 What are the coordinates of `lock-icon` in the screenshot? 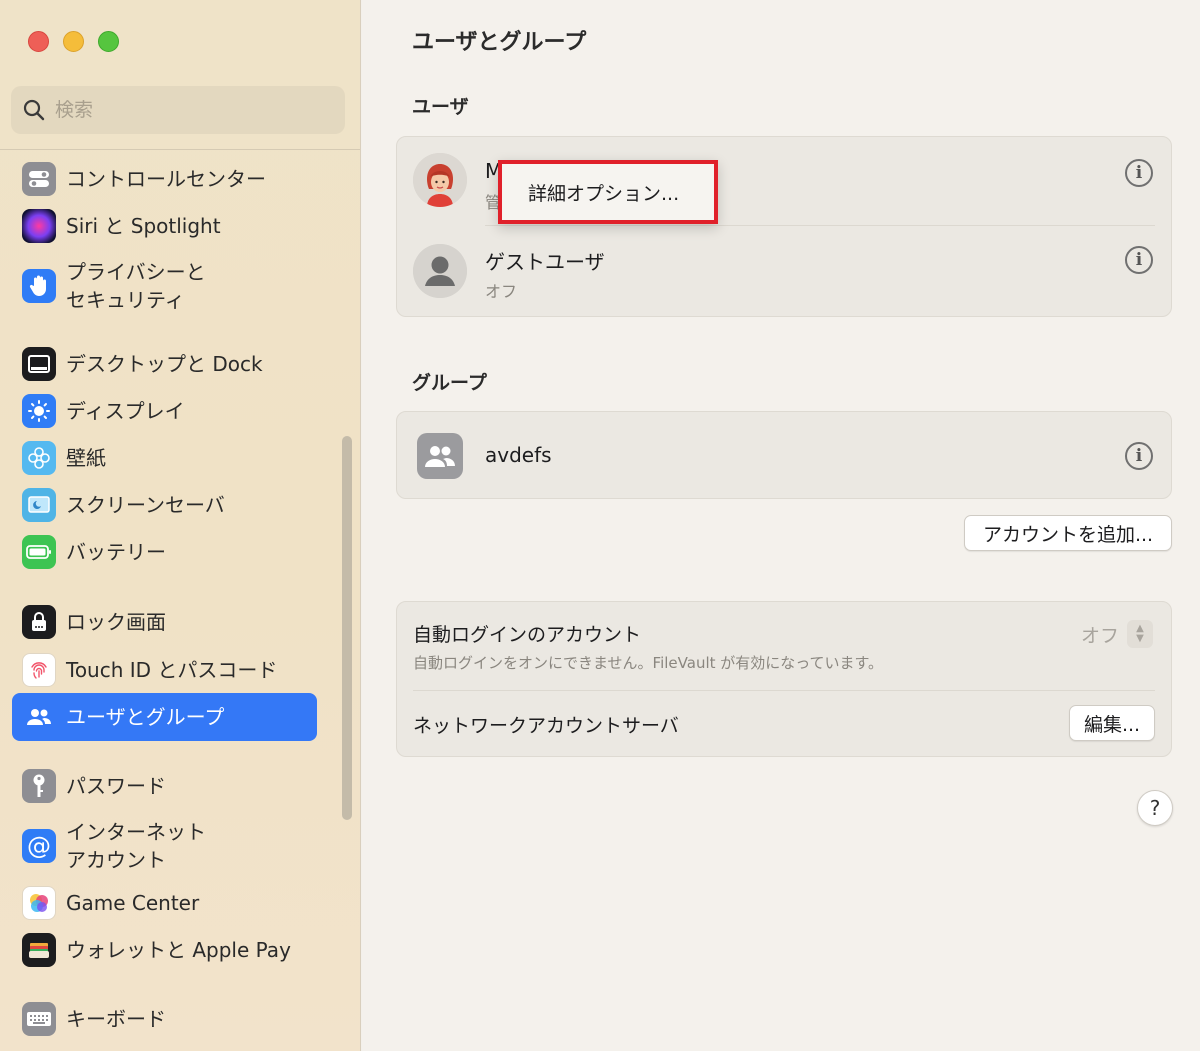 It's located at (39, 622).